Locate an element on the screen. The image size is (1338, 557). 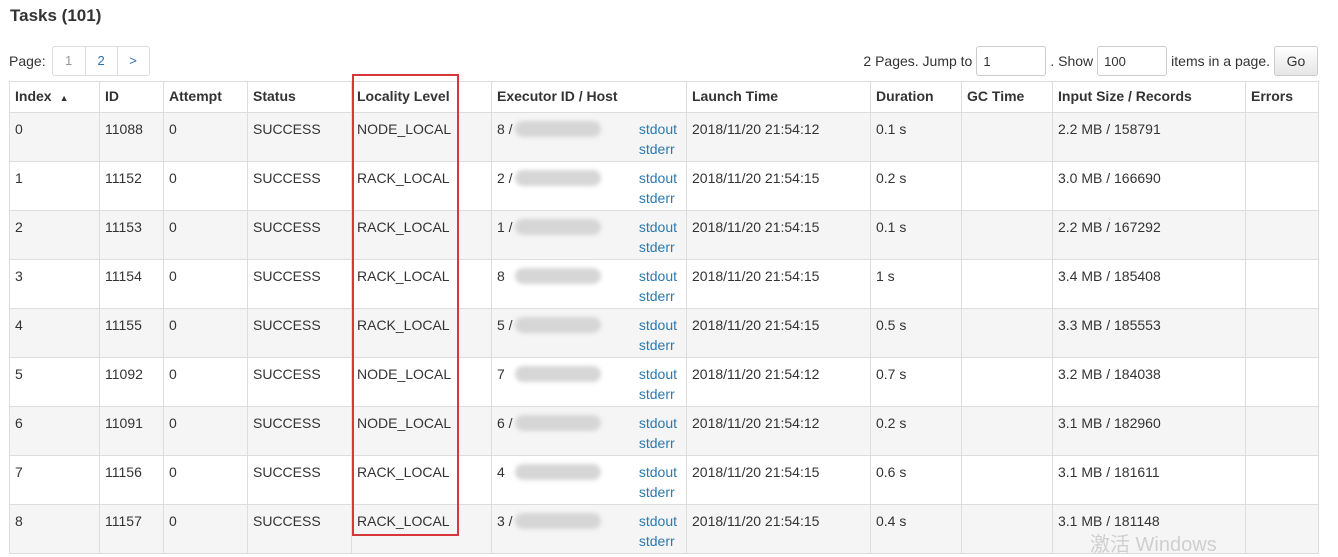
sort-asc-icon: ▲ is located at coordinates (64, 98).